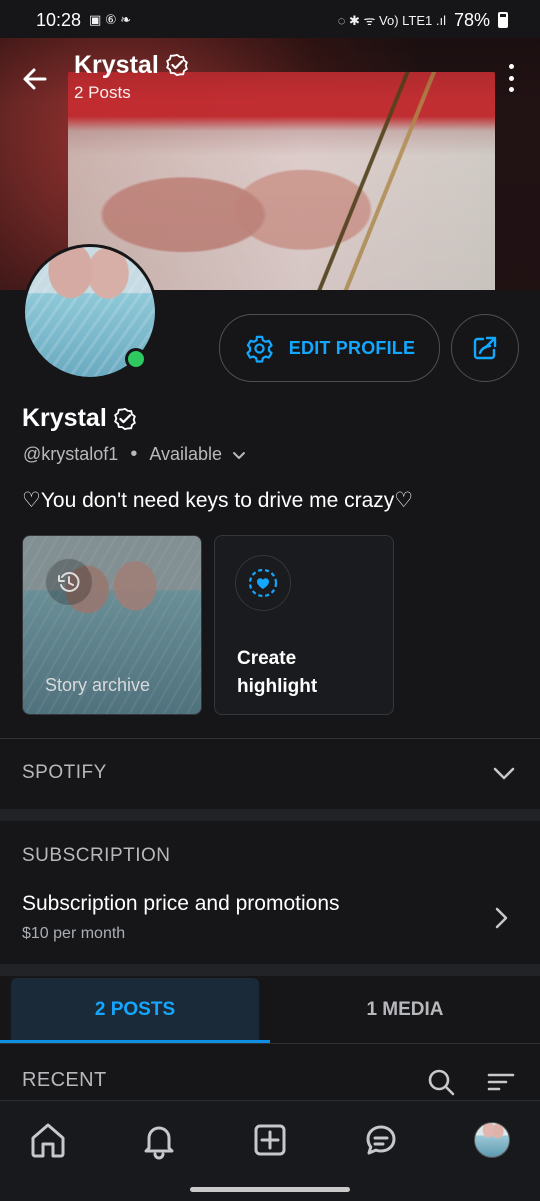  I want to click on divider, so click(270, 1043).